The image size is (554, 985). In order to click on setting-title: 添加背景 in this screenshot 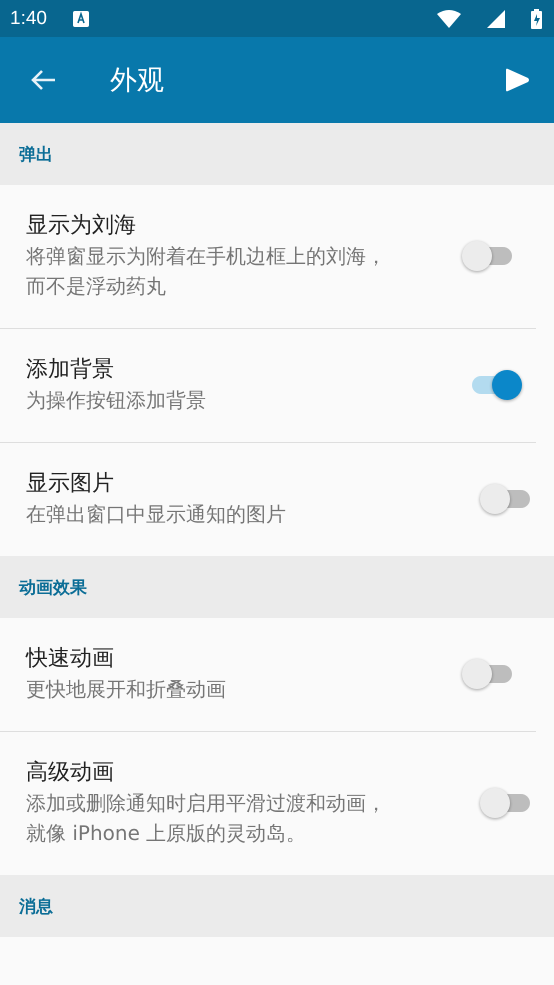, I will do `click(70, 370)`.